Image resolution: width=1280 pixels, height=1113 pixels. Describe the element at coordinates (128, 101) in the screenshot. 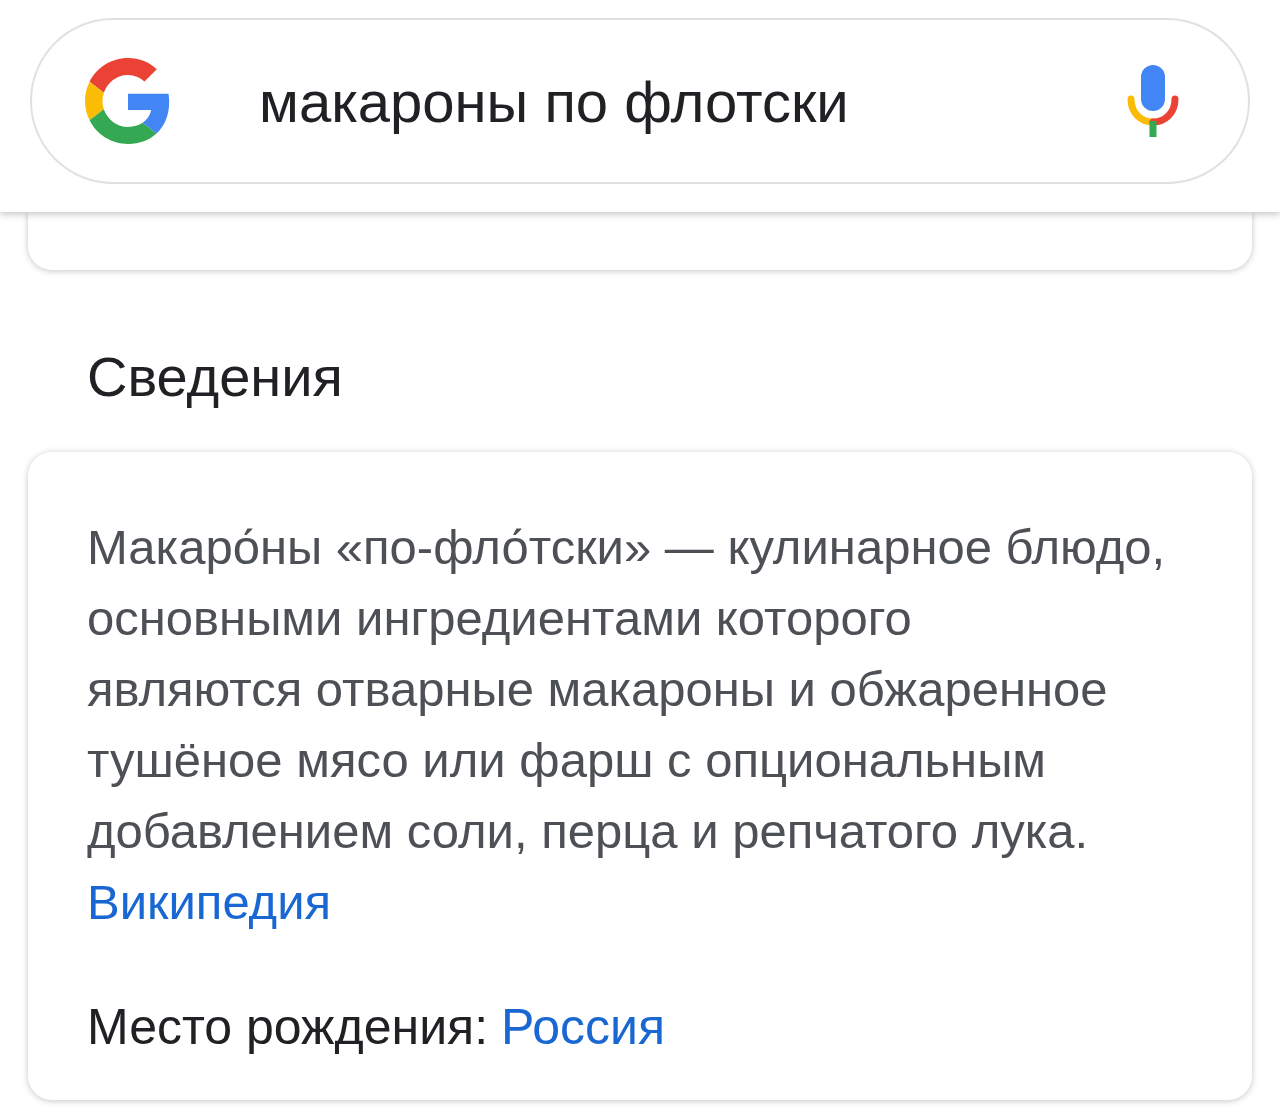

I see `google-g-icon` at that location.